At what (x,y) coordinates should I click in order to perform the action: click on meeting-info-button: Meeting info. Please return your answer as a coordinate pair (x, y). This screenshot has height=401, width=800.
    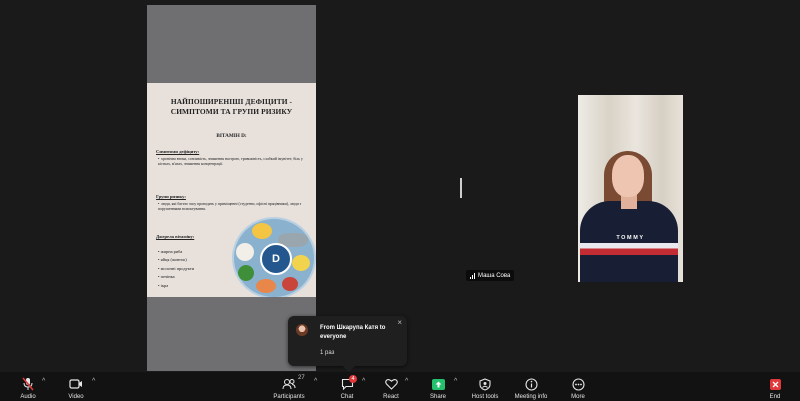
    Looking at the image, I should click on (531, 386).